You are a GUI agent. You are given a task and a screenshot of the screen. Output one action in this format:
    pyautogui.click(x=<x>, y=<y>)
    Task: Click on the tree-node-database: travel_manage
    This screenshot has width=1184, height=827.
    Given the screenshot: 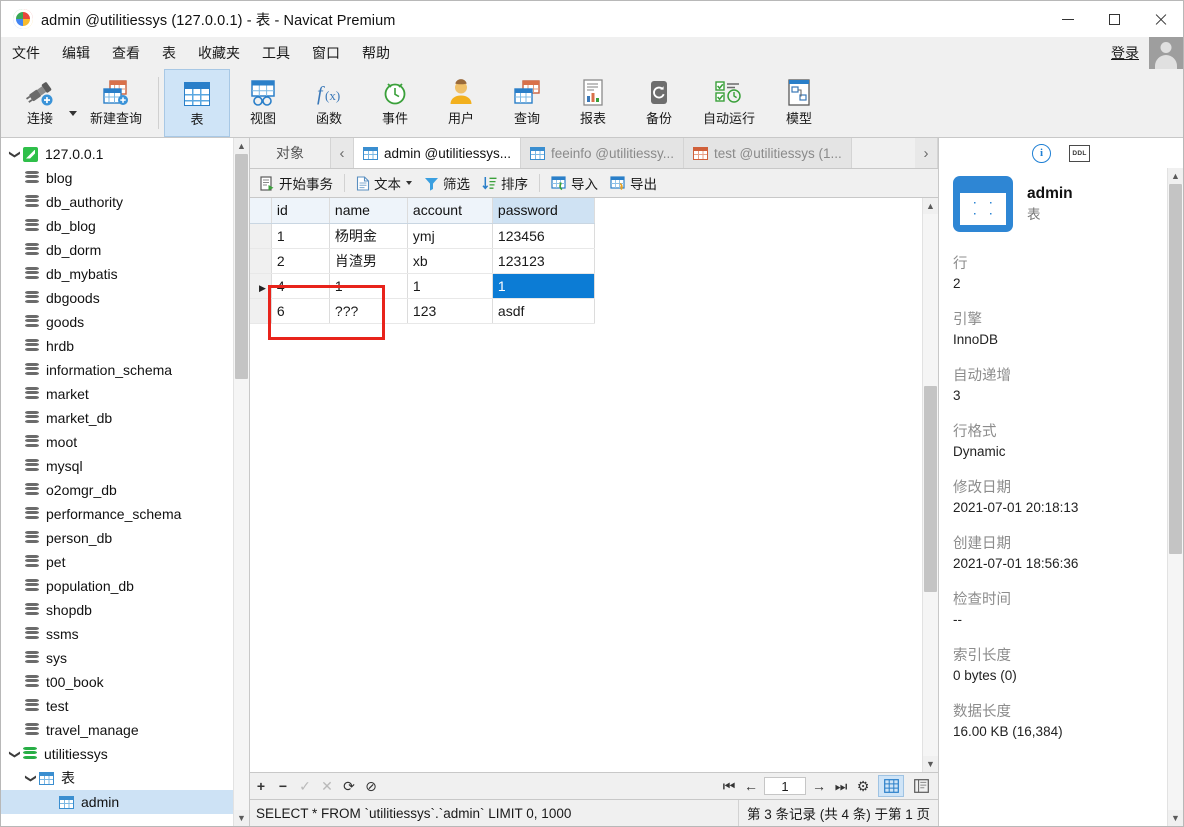 What is the action you would take?
    pyautogui.click(x=117, y=730)
    